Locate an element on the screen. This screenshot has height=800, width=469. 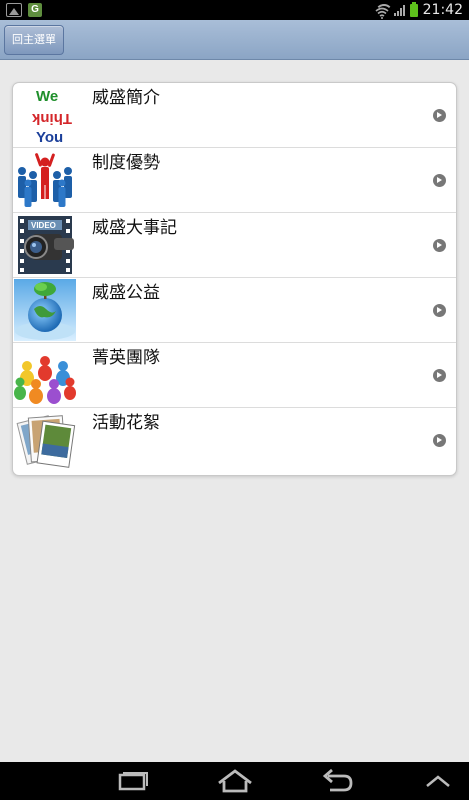
we-think-you-icon: We Think You is located at coordinates (45, 115).